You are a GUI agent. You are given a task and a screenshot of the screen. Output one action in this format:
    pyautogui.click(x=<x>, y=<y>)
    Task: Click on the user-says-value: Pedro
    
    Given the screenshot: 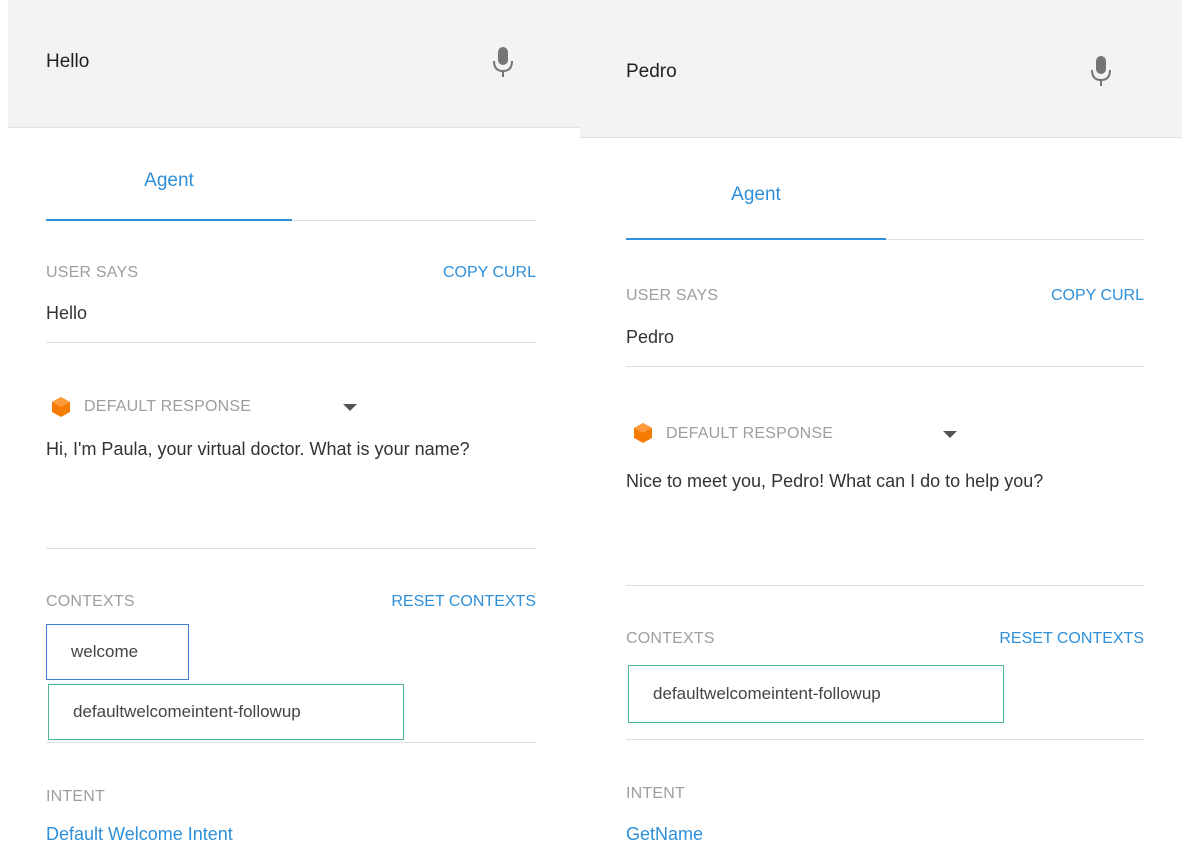 What is the action you would take?
    pyautogui.click(x=650, y=337)
    